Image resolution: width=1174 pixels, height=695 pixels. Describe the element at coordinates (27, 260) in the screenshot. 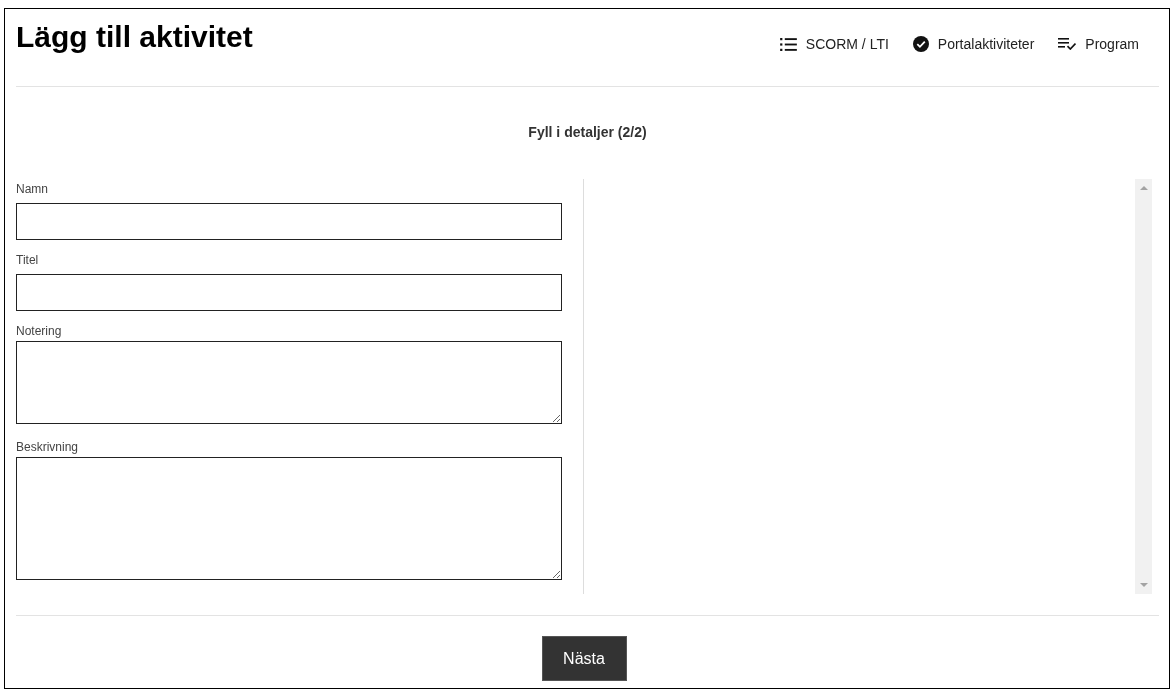

I see `field-label: Titel` at that location.